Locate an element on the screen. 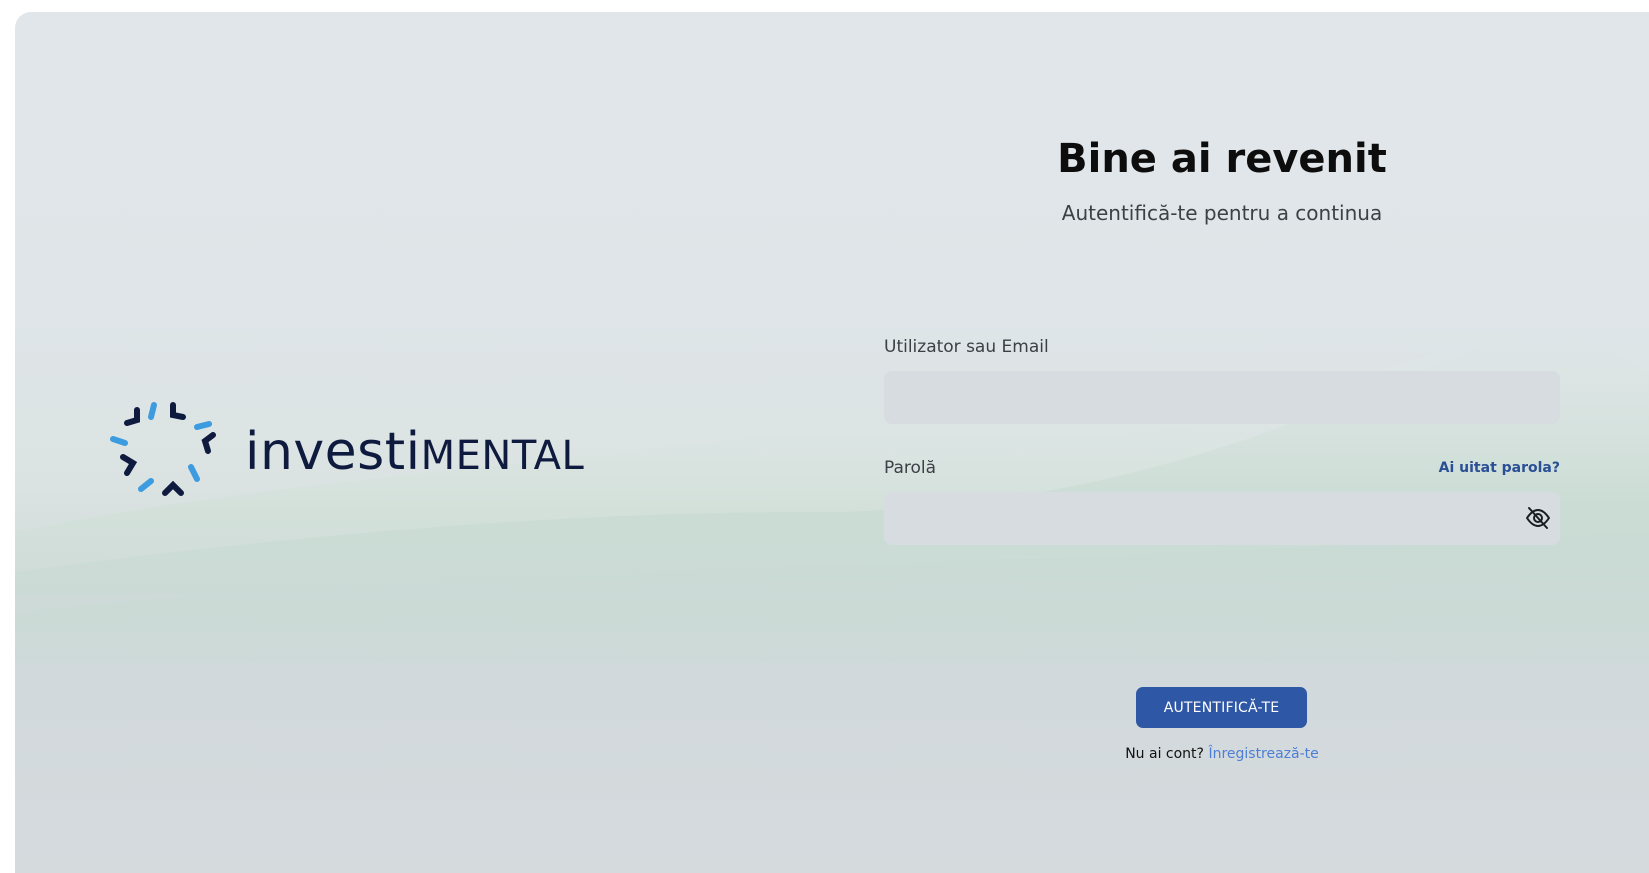 The width and height of the screenshot is (1649, 873). brand-logo: investiMENTAL is located at coordinates (345, 452).